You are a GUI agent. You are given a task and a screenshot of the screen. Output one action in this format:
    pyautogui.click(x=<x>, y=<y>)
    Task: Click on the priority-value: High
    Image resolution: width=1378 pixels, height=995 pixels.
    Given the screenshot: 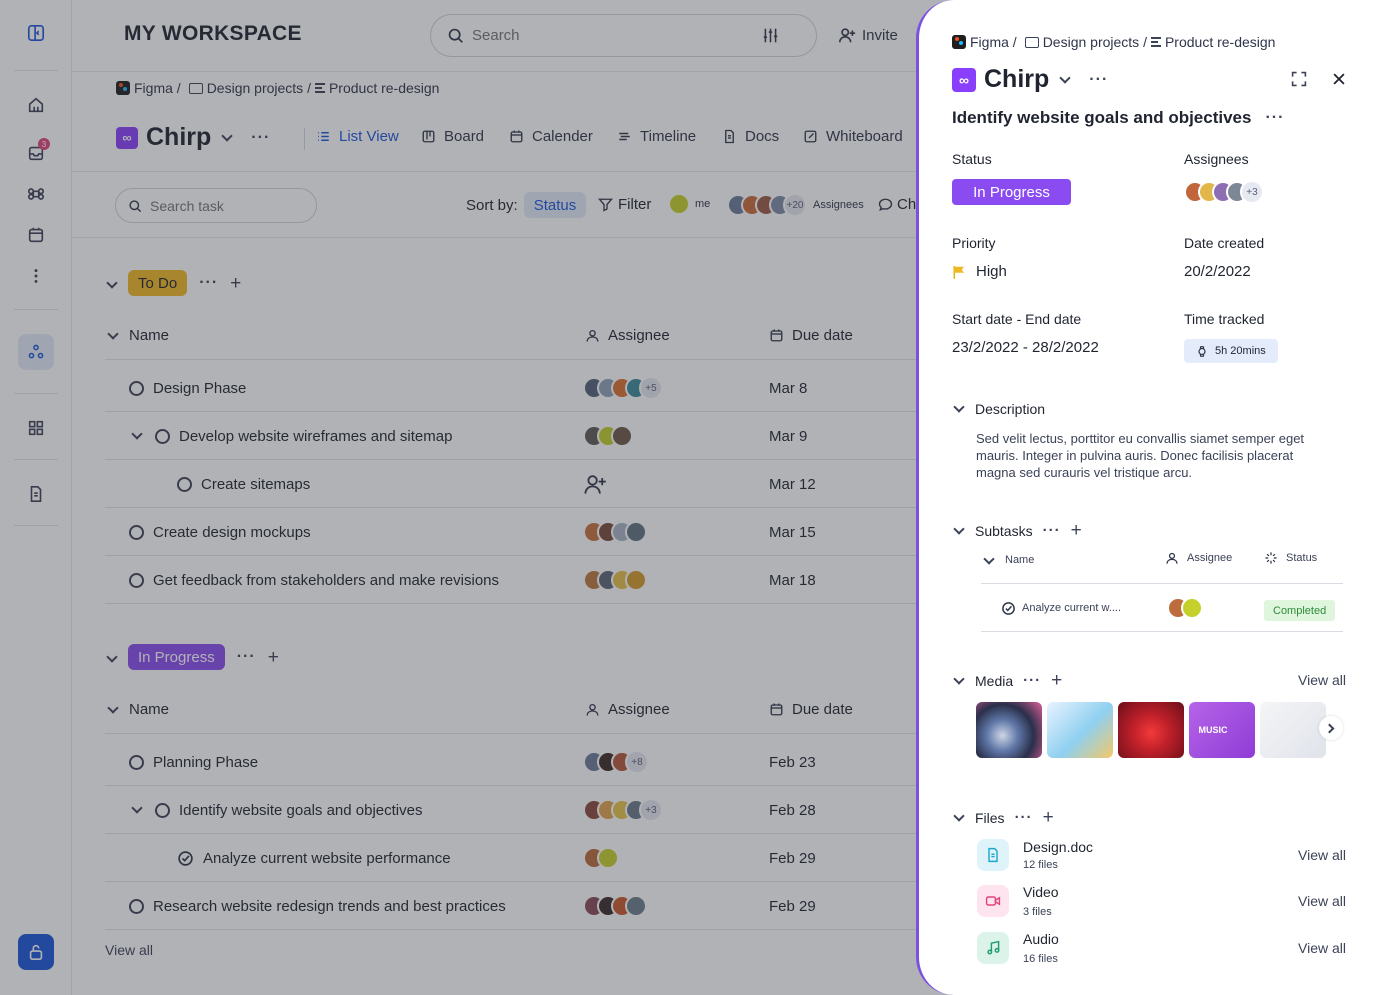 What is the action you would take?
    pyautogui.click(x=979, y=271)
    